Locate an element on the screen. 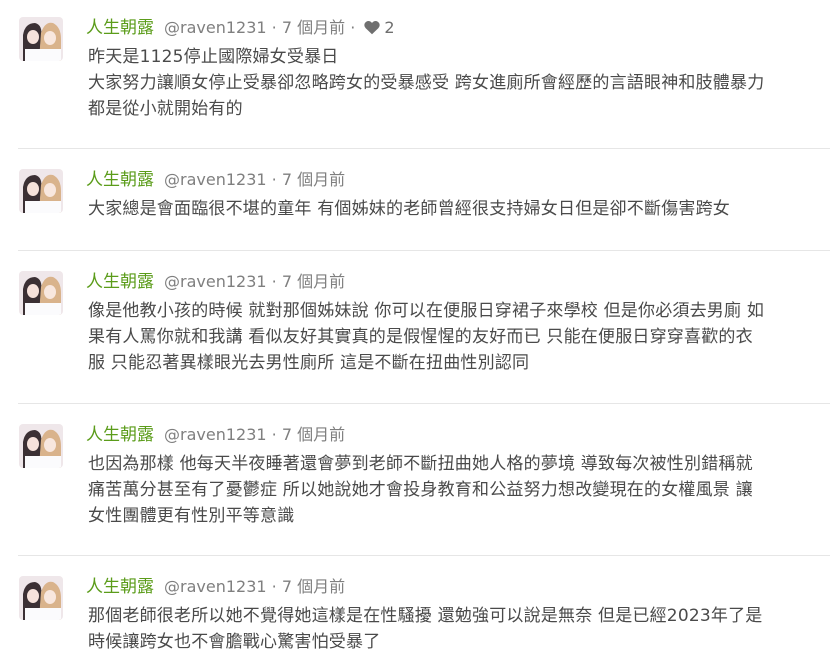  comment-line: 果有人罵你就和我講 看似友好其實真的是假惺惺的友好而已 只能在便服日穿穿喜歡的衣 is located at coordinates (420, 337).